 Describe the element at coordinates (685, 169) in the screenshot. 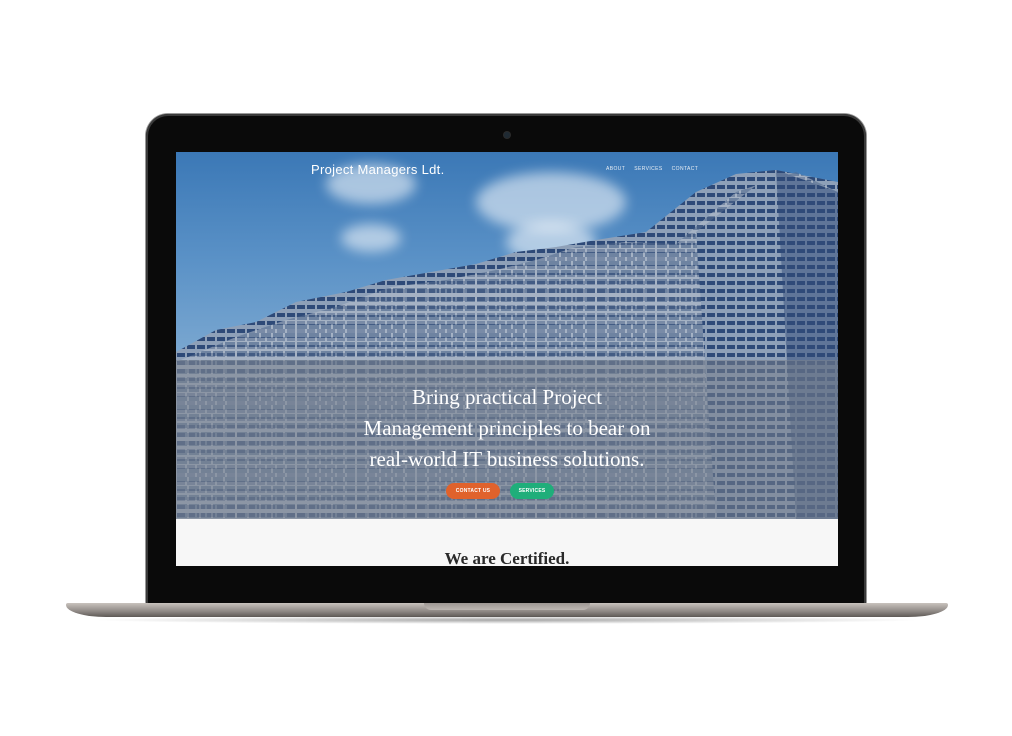

I see `nav-link-contact: CONTACT` at that location.